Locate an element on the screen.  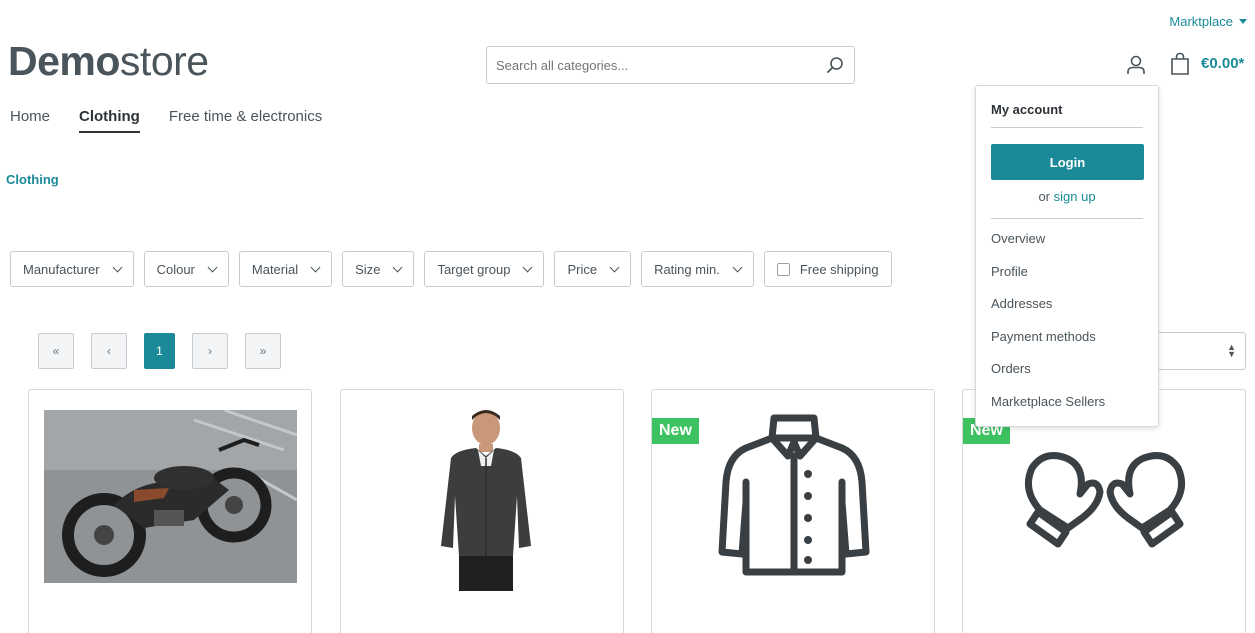
filter-label: Colour is located at coordinates (175, 269).